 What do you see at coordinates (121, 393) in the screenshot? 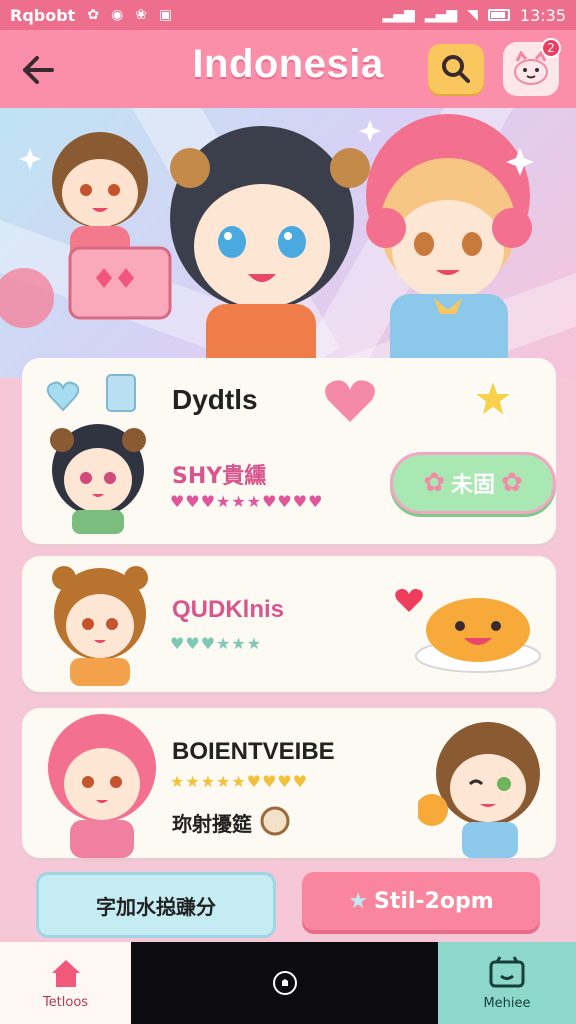
I see `blue-cube-icon` at bounding box center [121, 393].